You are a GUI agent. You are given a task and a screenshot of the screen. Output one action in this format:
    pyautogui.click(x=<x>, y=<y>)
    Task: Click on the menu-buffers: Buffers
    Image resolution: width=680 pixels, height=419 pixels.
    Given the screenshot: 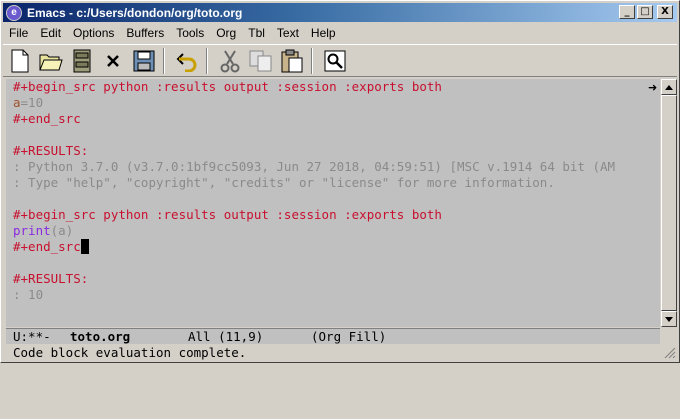 What is the action you would take?
    pyautogui.click(x=145, y=33)
    